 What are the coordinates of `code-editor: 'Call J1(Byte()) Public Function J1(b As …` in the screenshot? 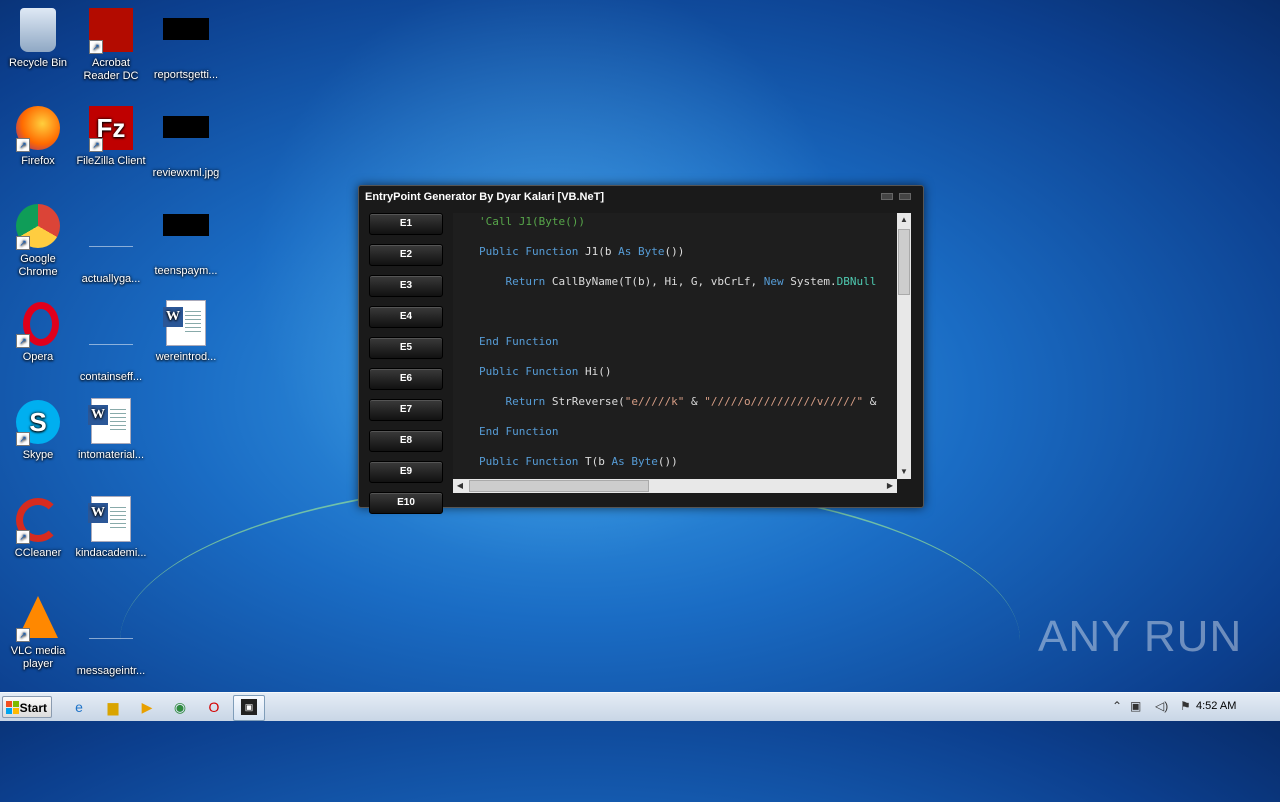 It's located at (675, 346).